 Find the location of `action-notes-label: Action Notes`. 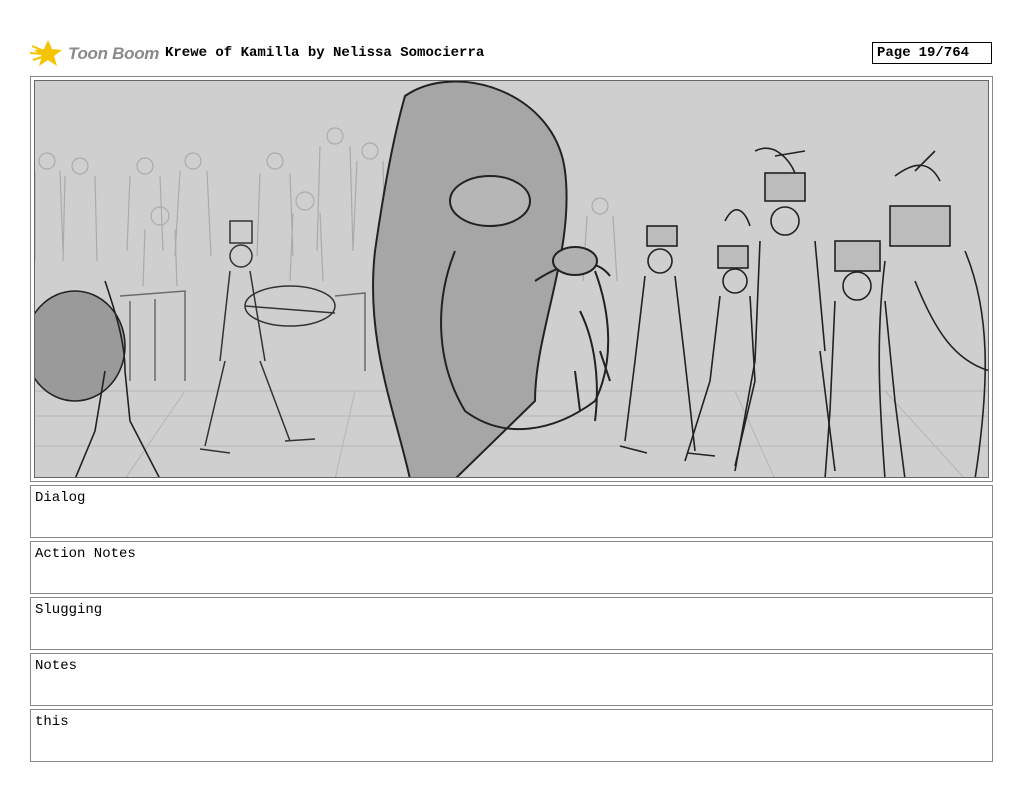

action-notes-label: Action Notes is located at coordinates (85, 554).